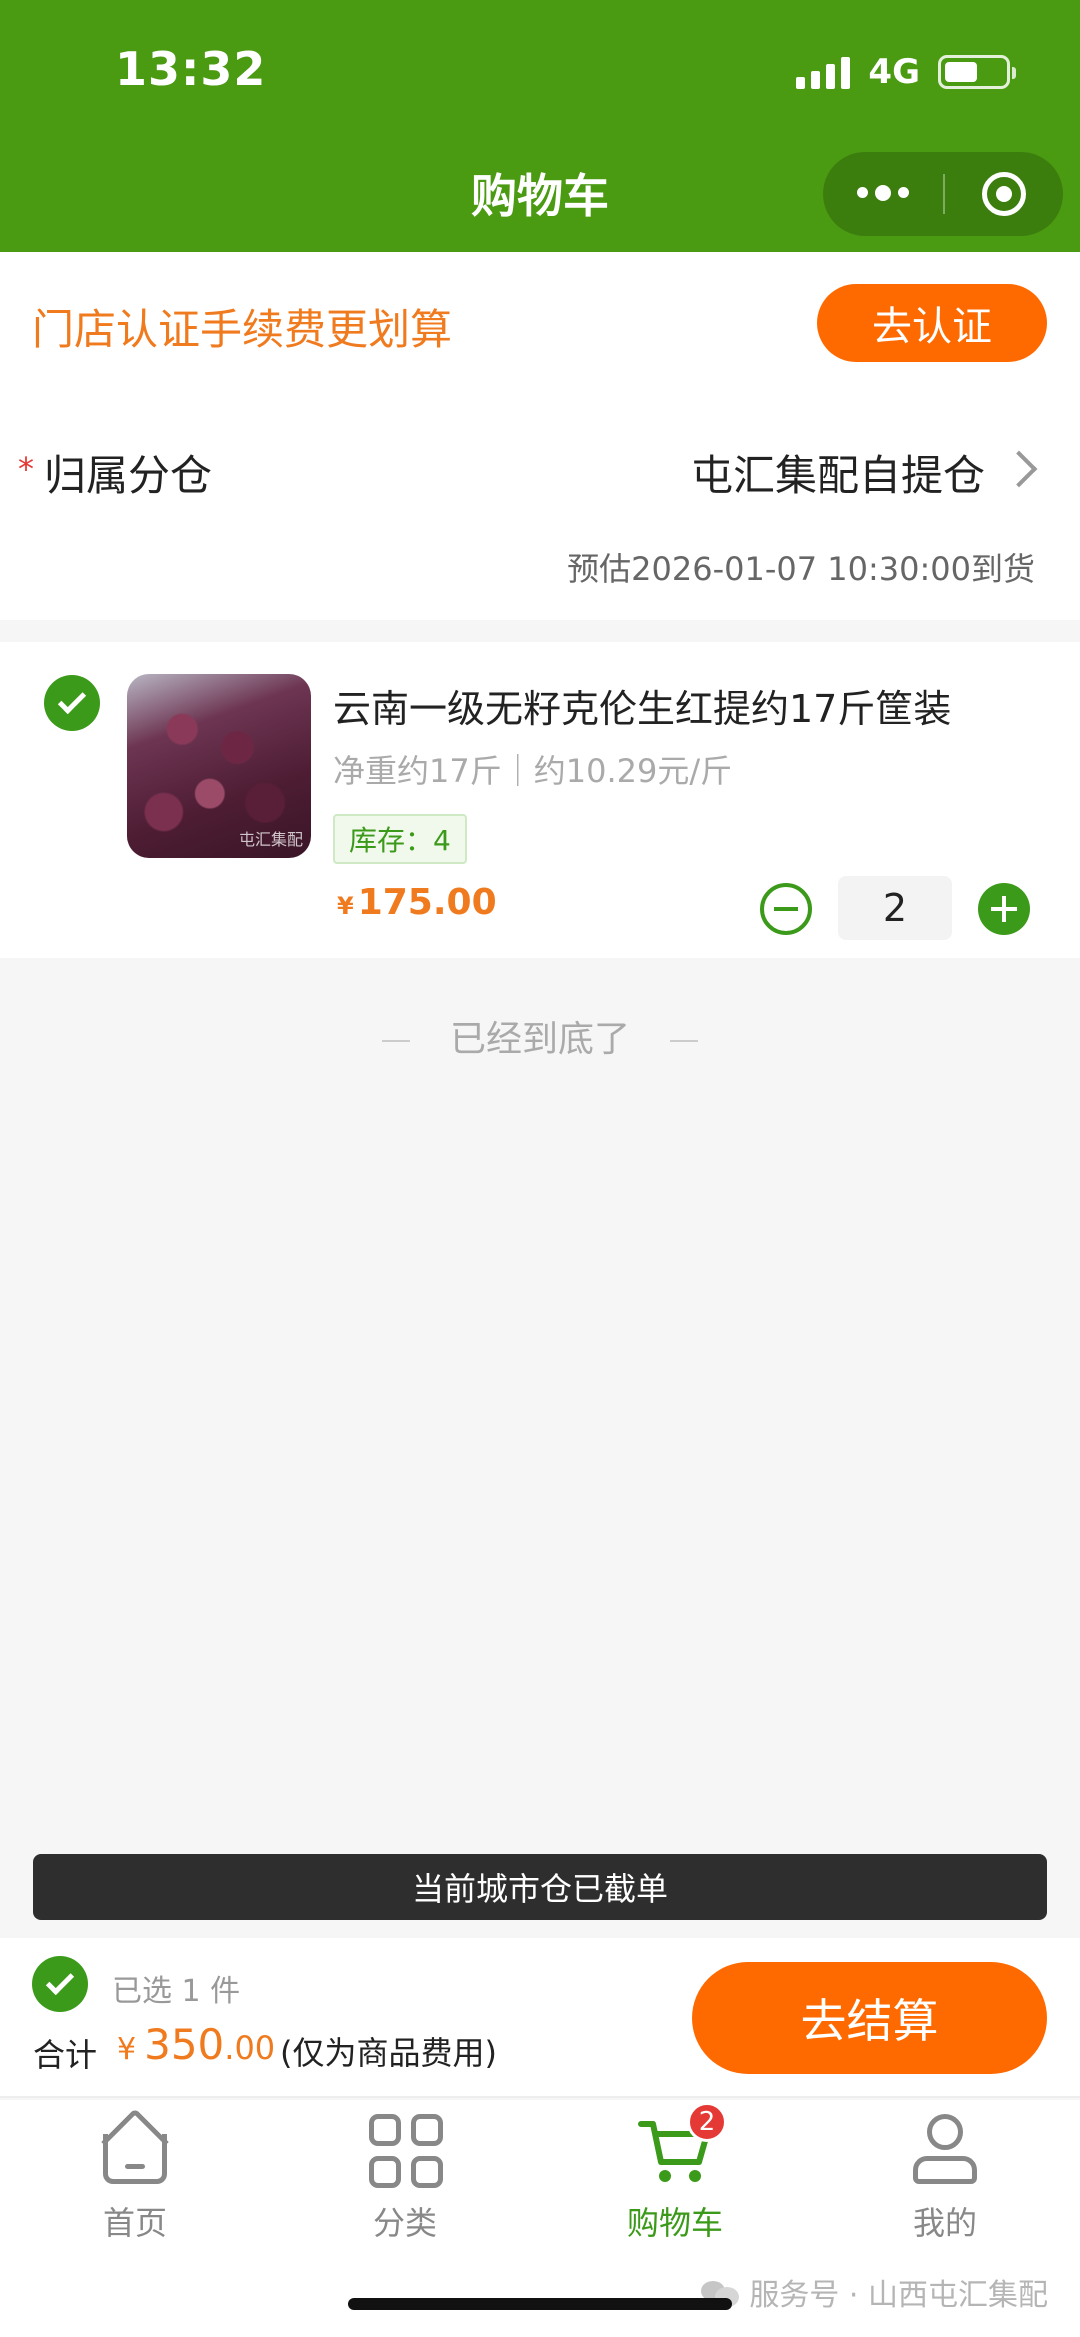  I want to click on total-integer: 350, so click(184, 2044).